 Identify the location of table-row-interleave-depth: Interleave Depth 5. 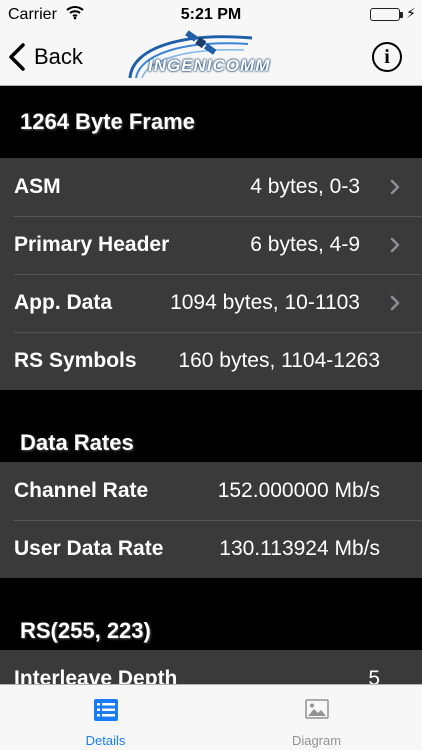
(211, 667).